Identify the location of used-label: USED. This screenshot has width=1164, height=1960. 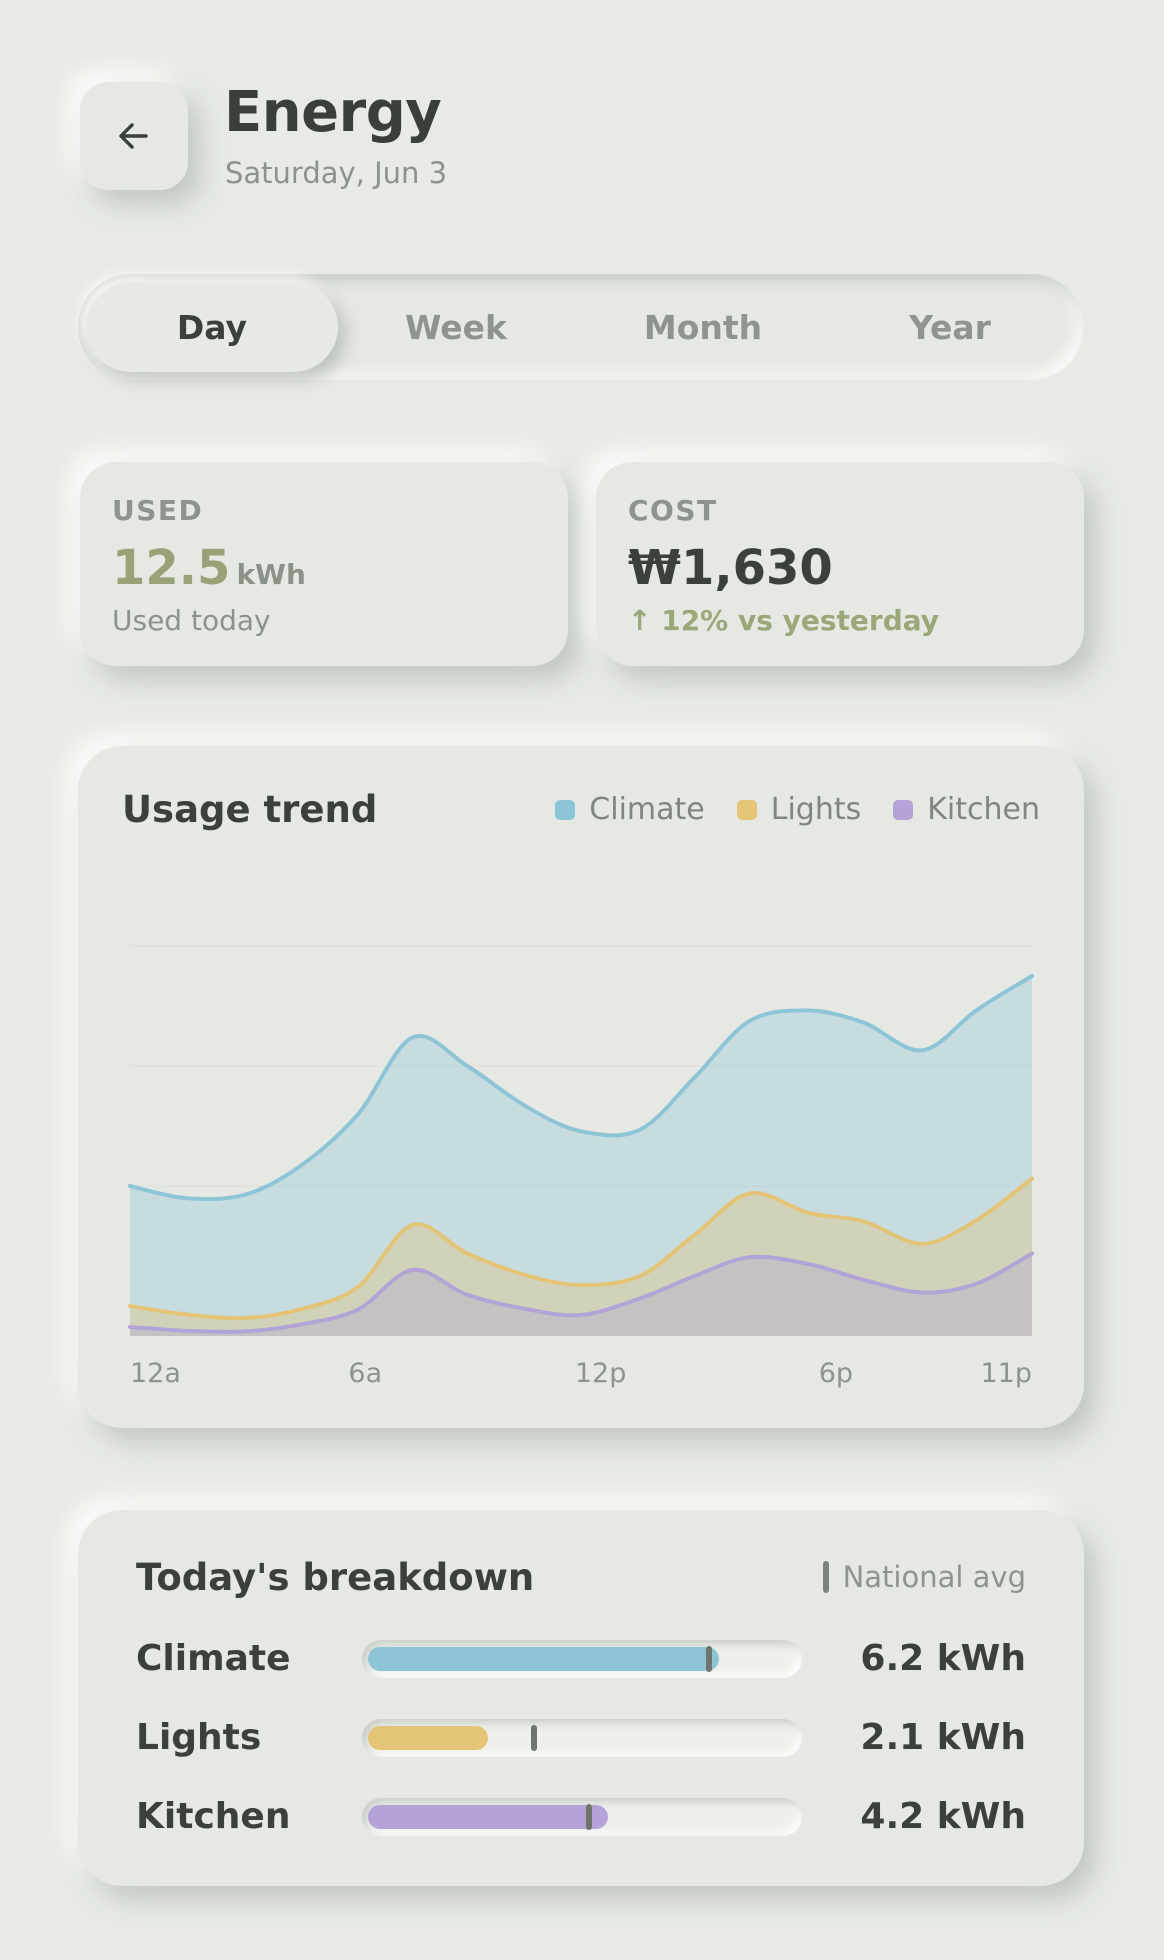
(158, 510).